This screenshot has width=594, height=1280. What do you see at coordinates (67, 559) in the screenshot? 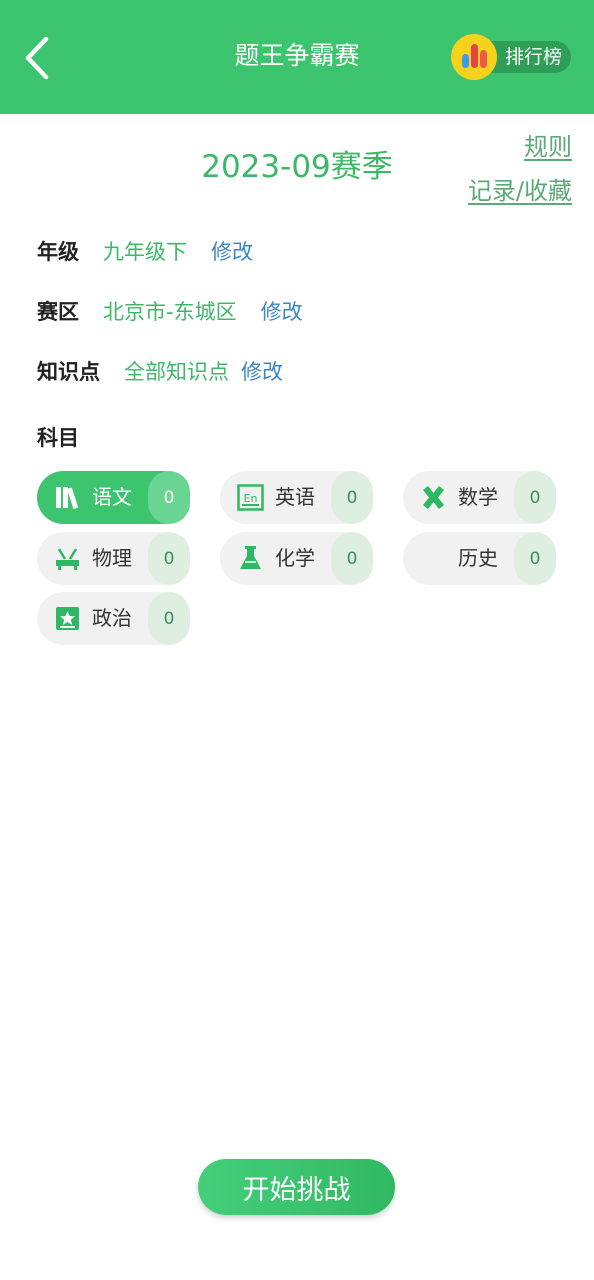
I see `physics-icon` at bounding box center [67, 559].